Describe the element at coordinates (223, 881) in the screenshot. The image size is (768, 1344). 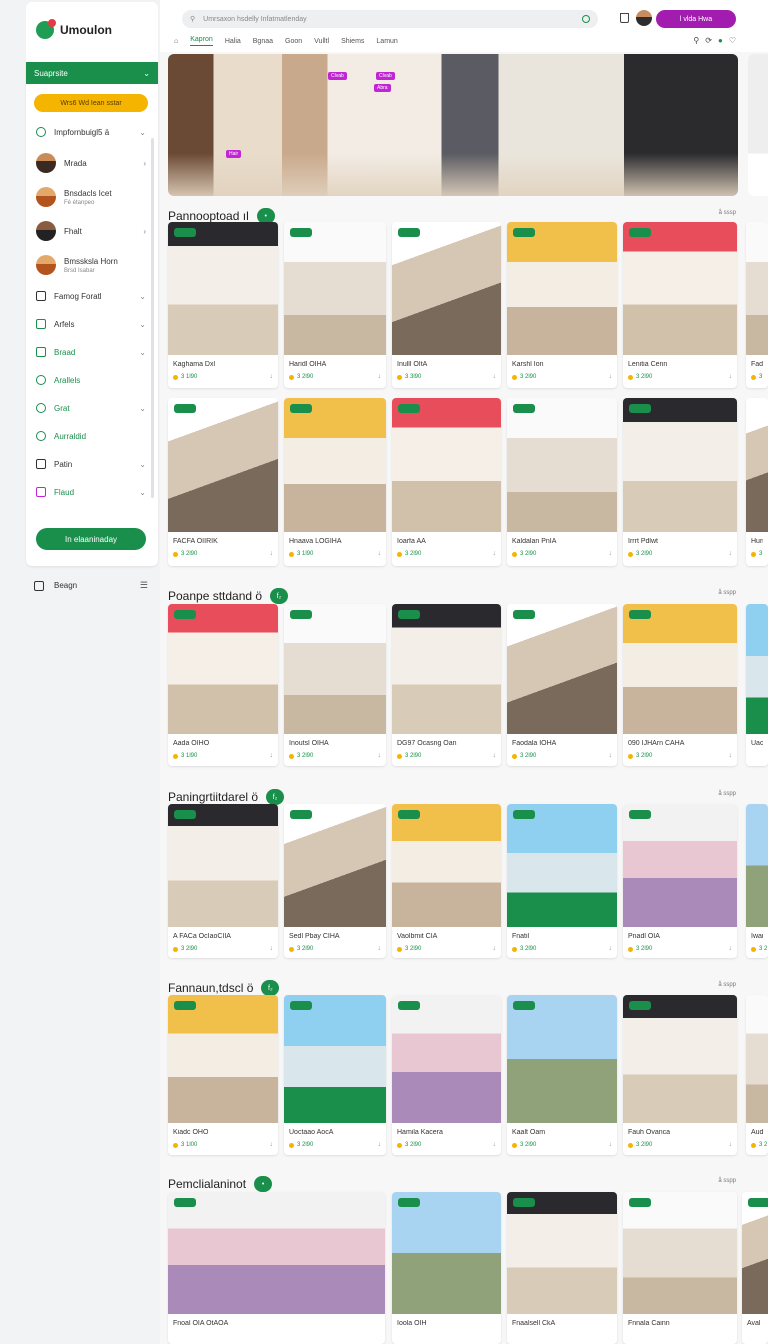
I see `product-card: A FACa OcIaoCIIA 3 2l90 ↓` at that location.